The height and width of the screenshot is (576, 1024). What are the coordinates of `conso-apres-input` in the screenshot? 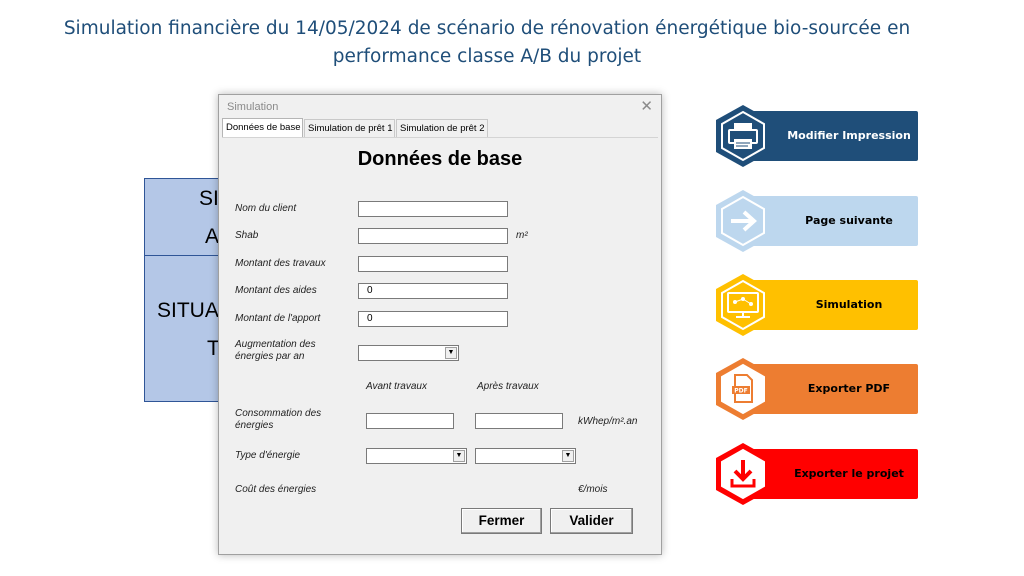 It's located at (519, 421).